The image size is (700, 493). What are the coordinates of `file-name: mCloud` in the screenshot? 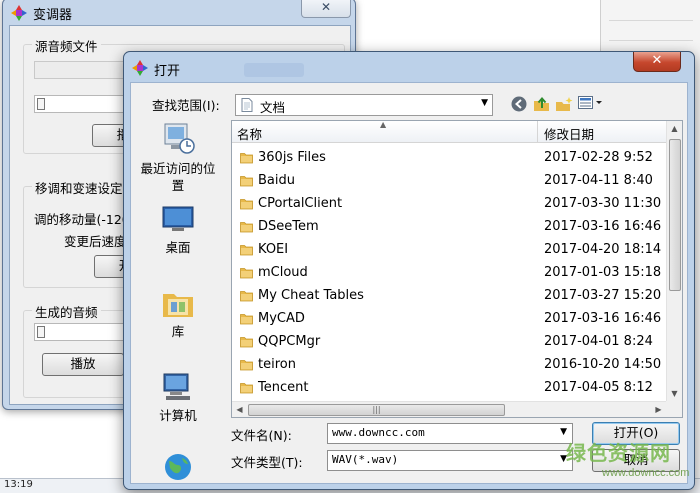 It's located at (283, 272).